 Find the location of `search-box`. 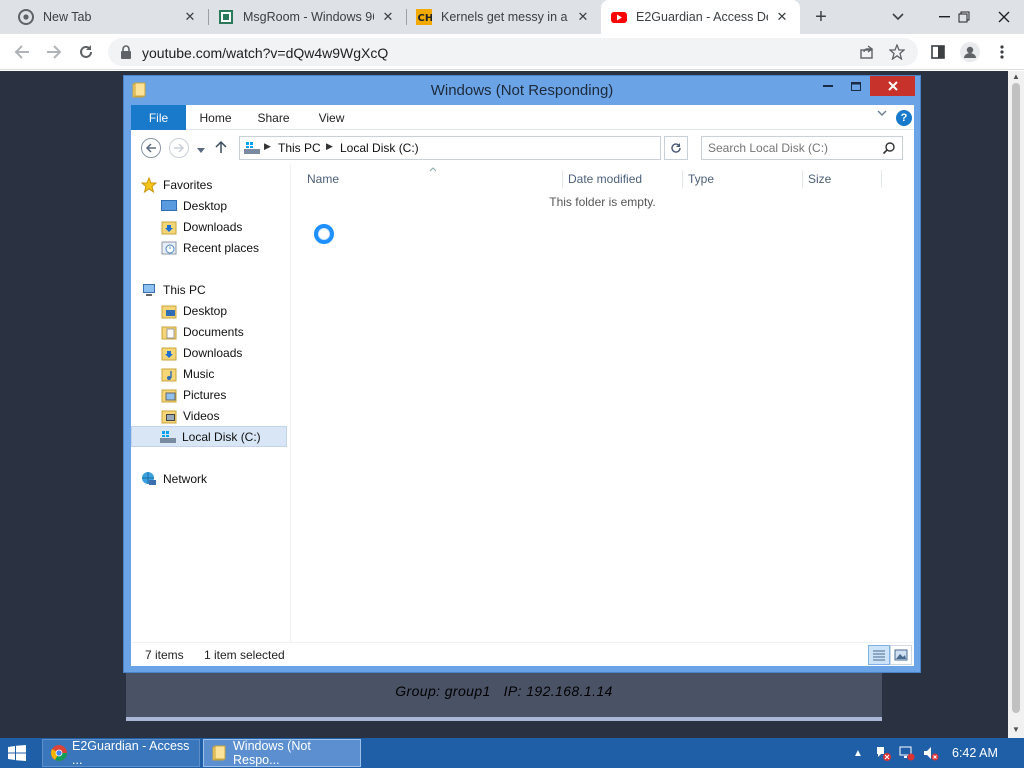

search-box is located at coordinates (802, 148).